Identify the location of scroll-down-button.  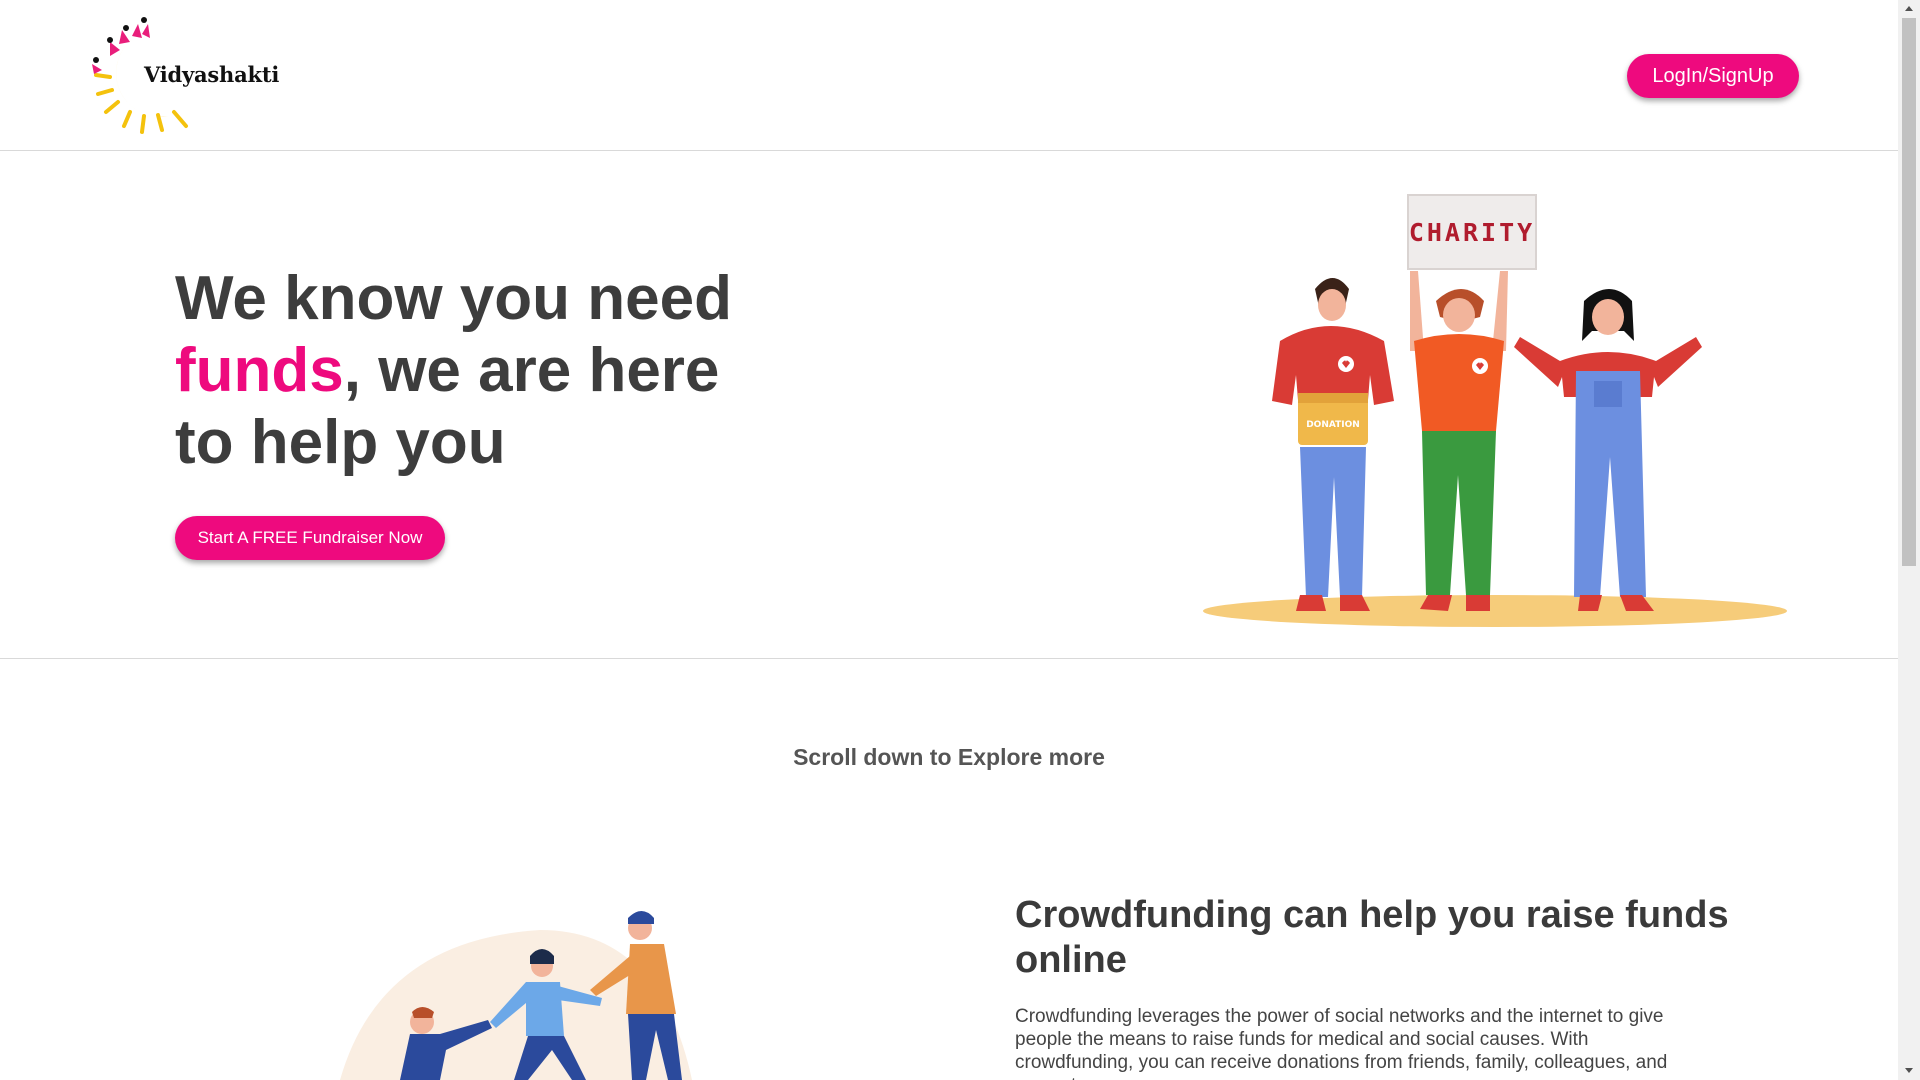
(1909, 1071).